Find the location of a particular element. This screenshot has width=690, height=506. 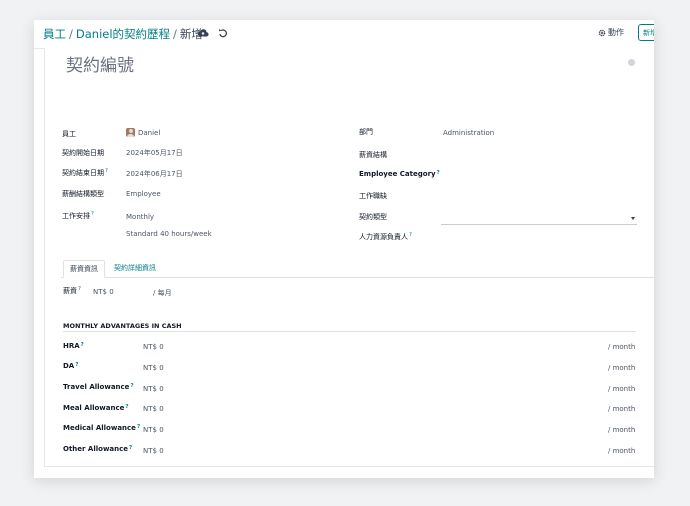

working-schedule-detail: Standard 40 hours/week is located at coordinates (169, 234).